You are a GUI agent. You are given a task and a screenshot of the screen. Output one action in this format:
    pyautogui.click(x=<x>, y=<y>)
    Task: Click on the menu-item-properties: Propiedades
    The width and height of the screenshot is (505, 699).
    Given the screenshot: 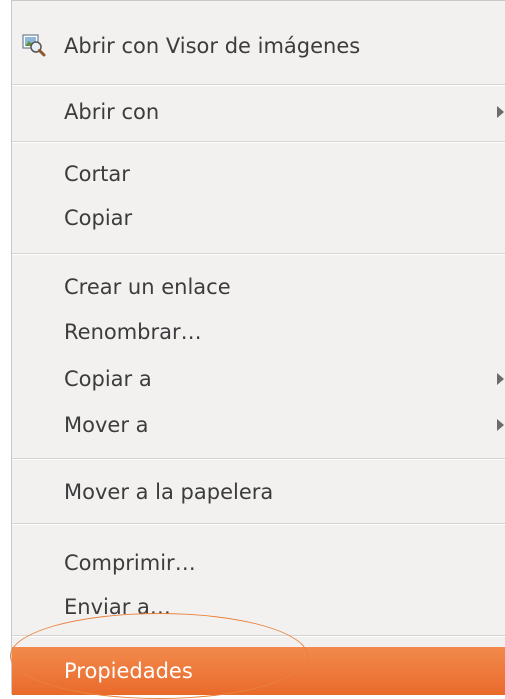 What is the action you would take?
    pyautogui.click(x=258, y=671)
    